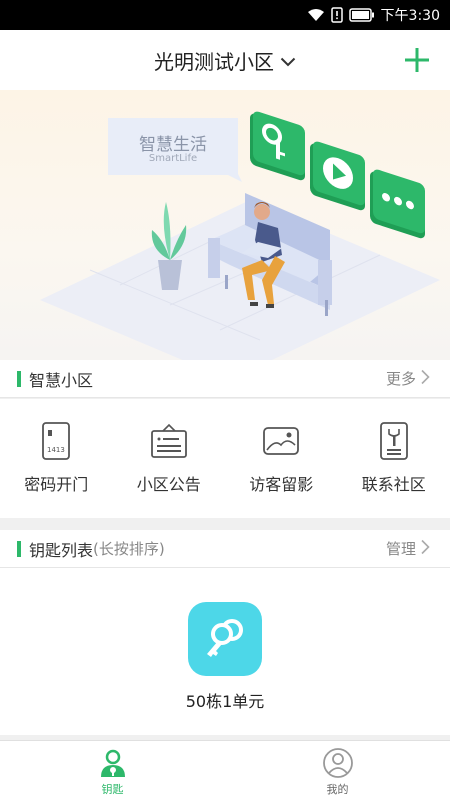  Describe the element at coordinates (281, 484) in the screenshot. I see `service-label: 访客留影` at that location.